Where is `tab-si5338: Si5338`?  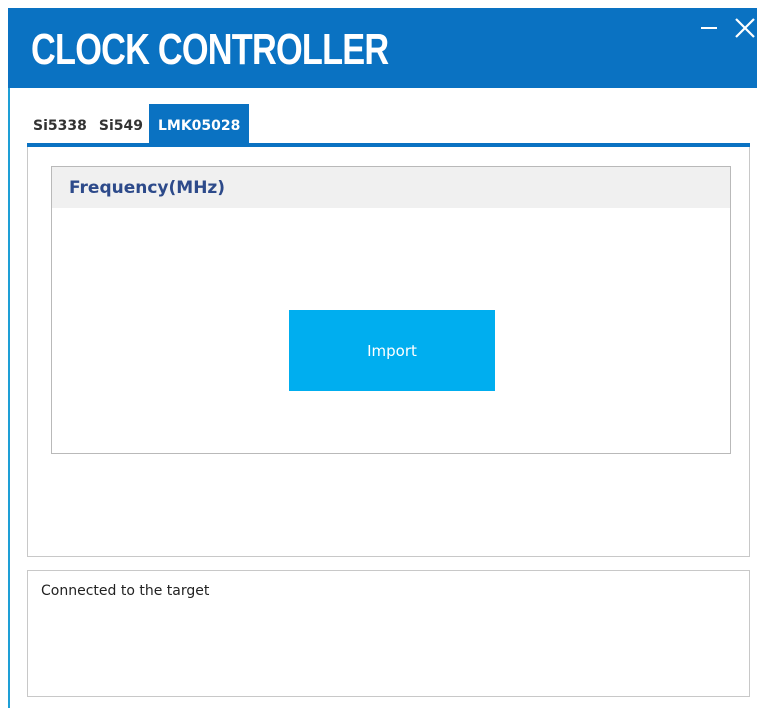 tab-si5338: Si5338 is located at coordinates (60, 123).